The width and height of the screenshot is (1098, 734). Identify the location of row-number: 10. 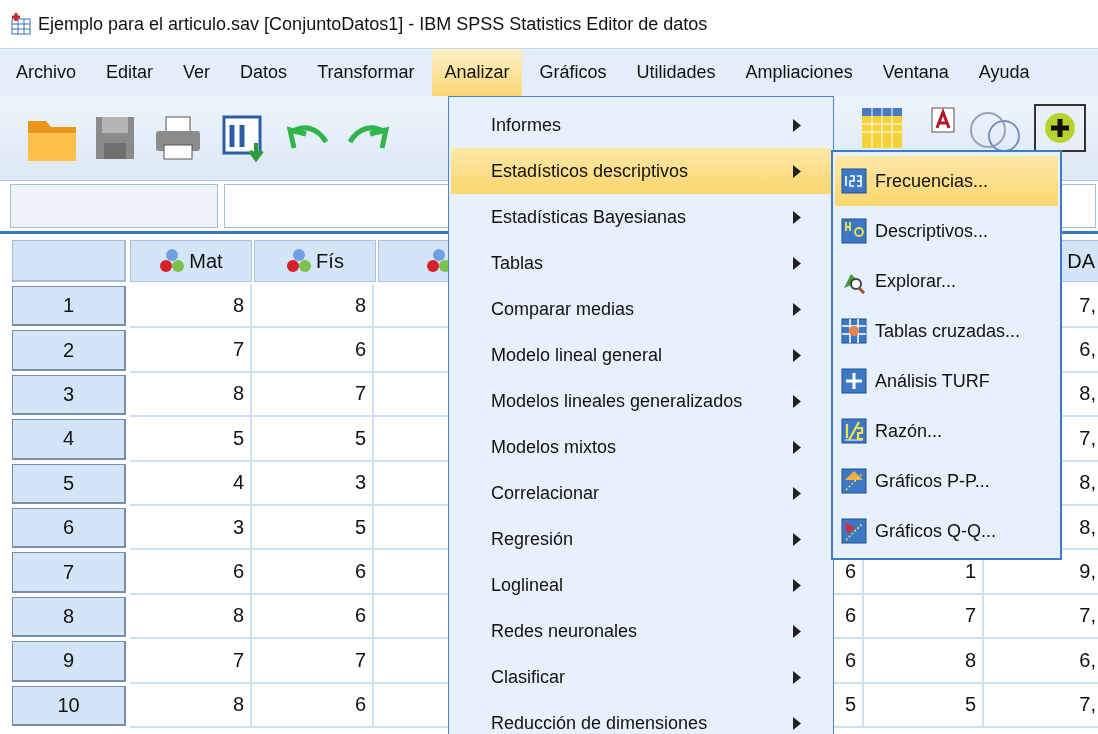
(69, 705).